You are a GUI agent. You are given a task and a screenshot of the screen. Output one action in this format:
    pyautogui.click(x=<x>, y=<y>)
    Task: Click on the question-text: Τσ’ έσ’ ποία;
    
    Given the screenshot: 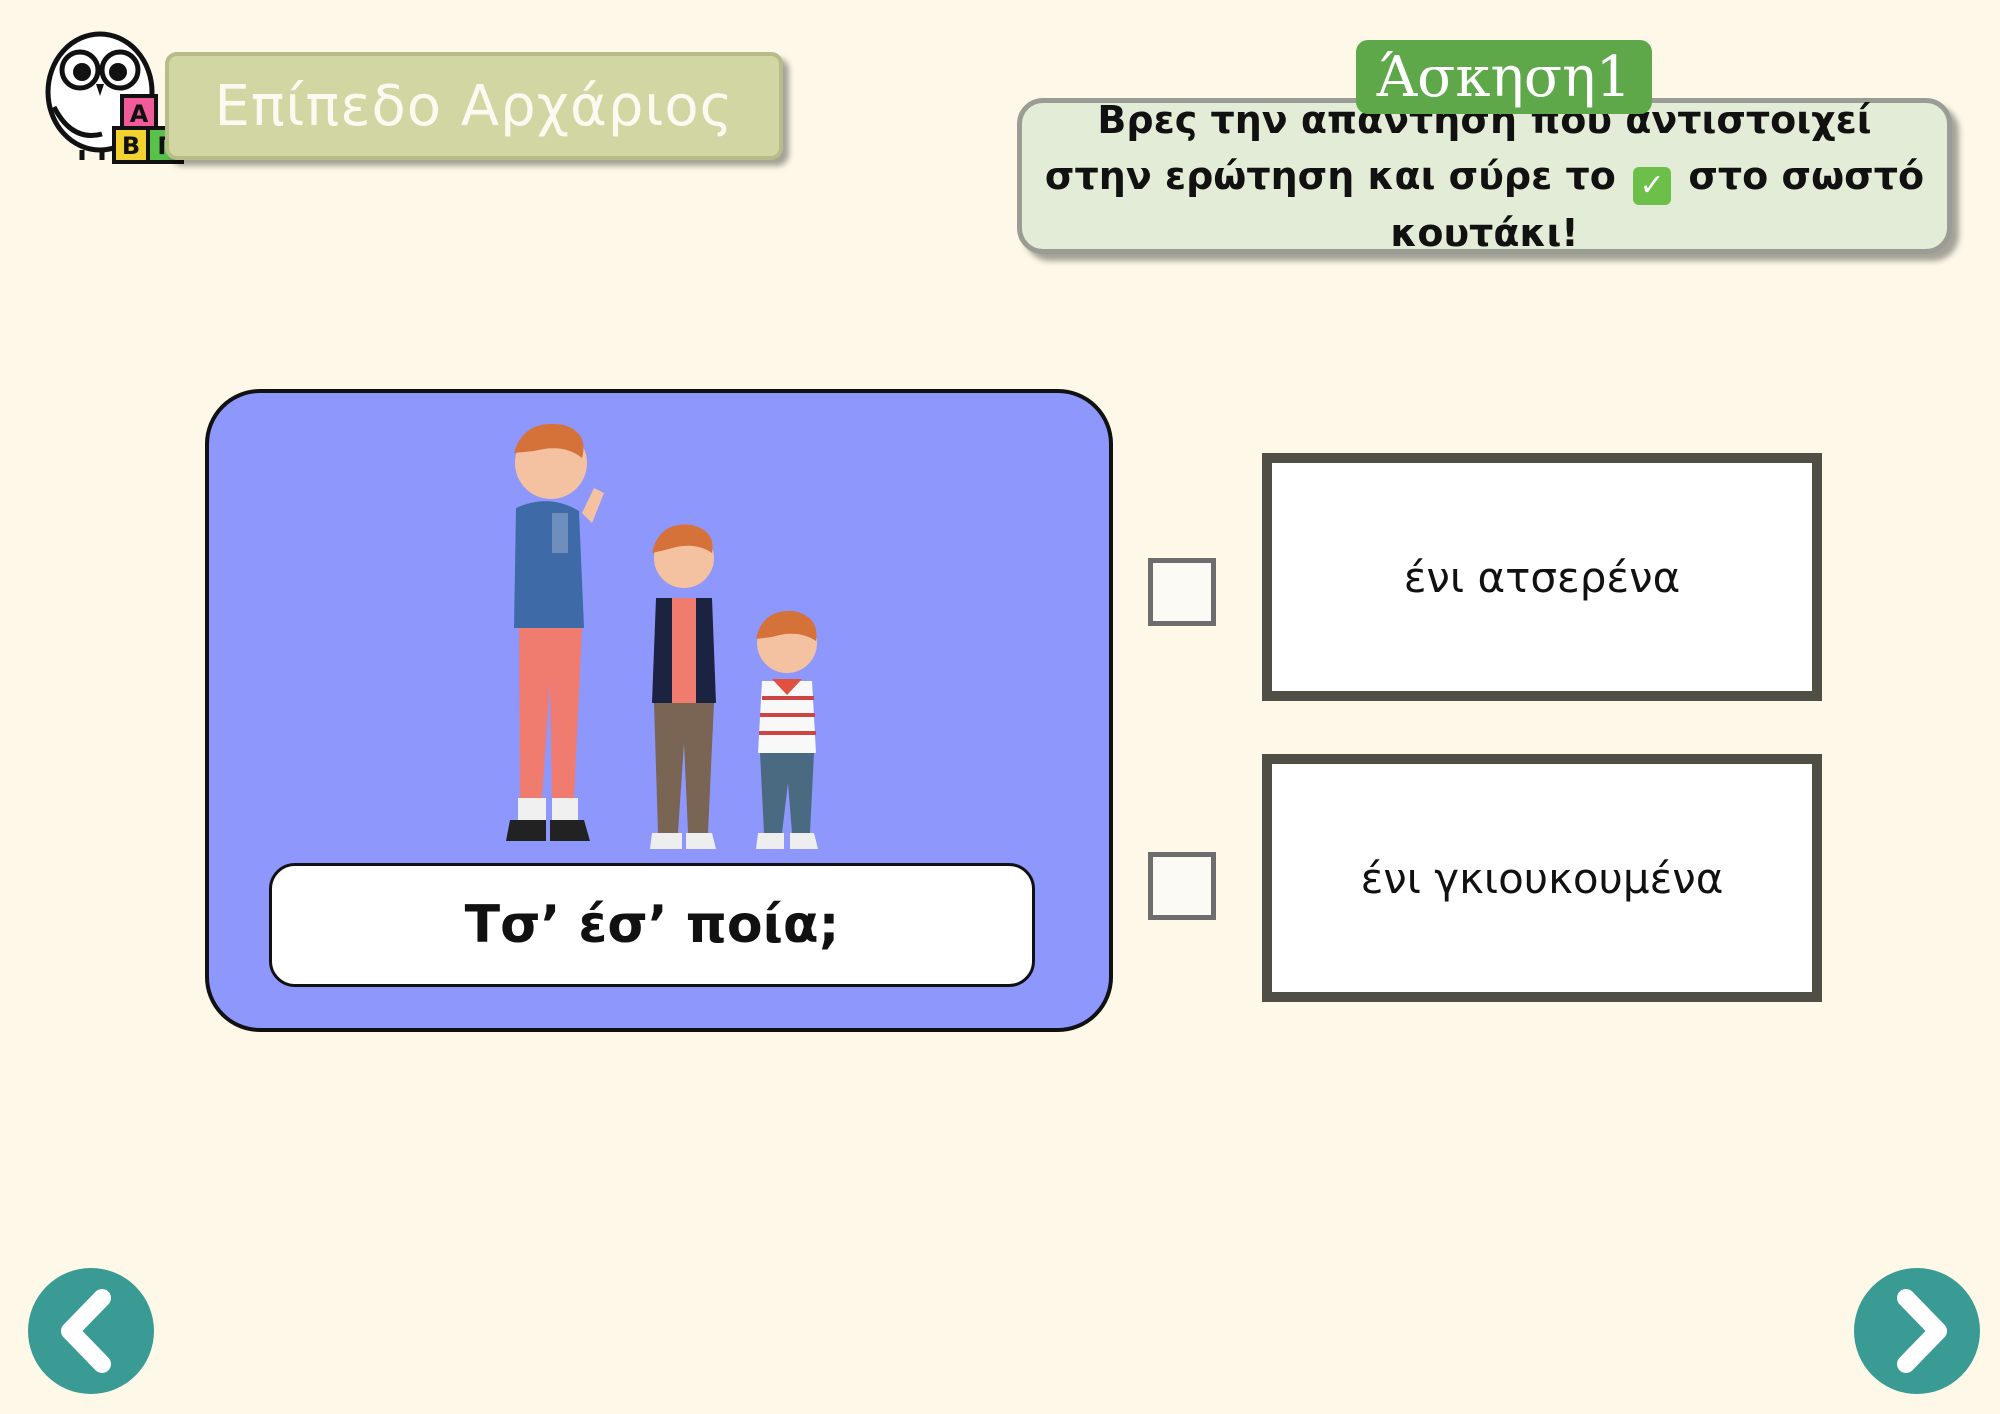 What is the action you would take?
    pyautogui.click(x=652, y=925)
    